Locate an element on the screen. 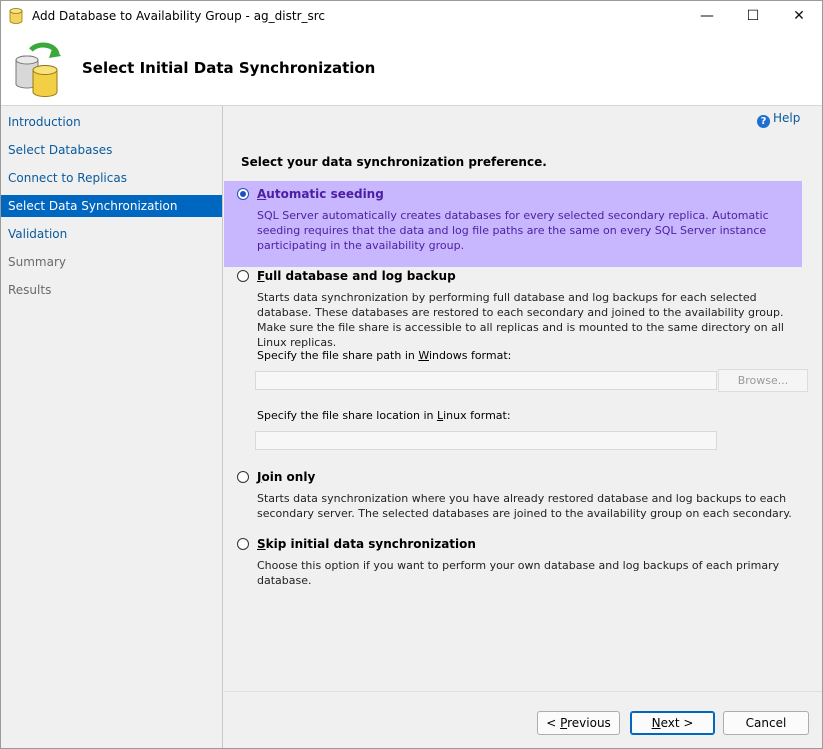 This screenshot has width=823, height=749. next-button: Next > is located at coordinates (672, 723).